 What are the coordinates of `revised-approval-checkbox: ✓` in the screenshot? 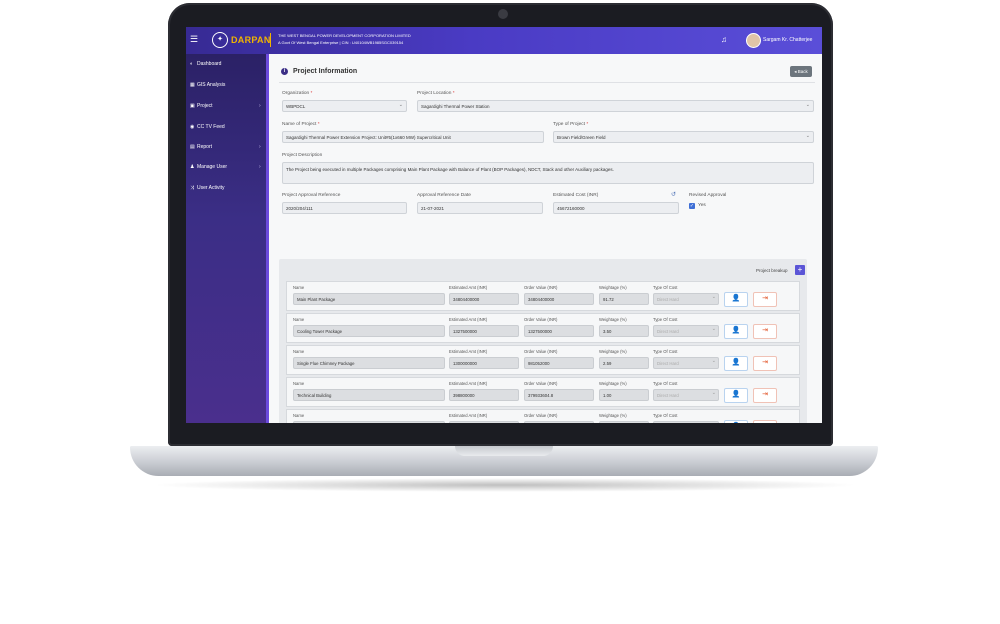 It's located at (692, 206).